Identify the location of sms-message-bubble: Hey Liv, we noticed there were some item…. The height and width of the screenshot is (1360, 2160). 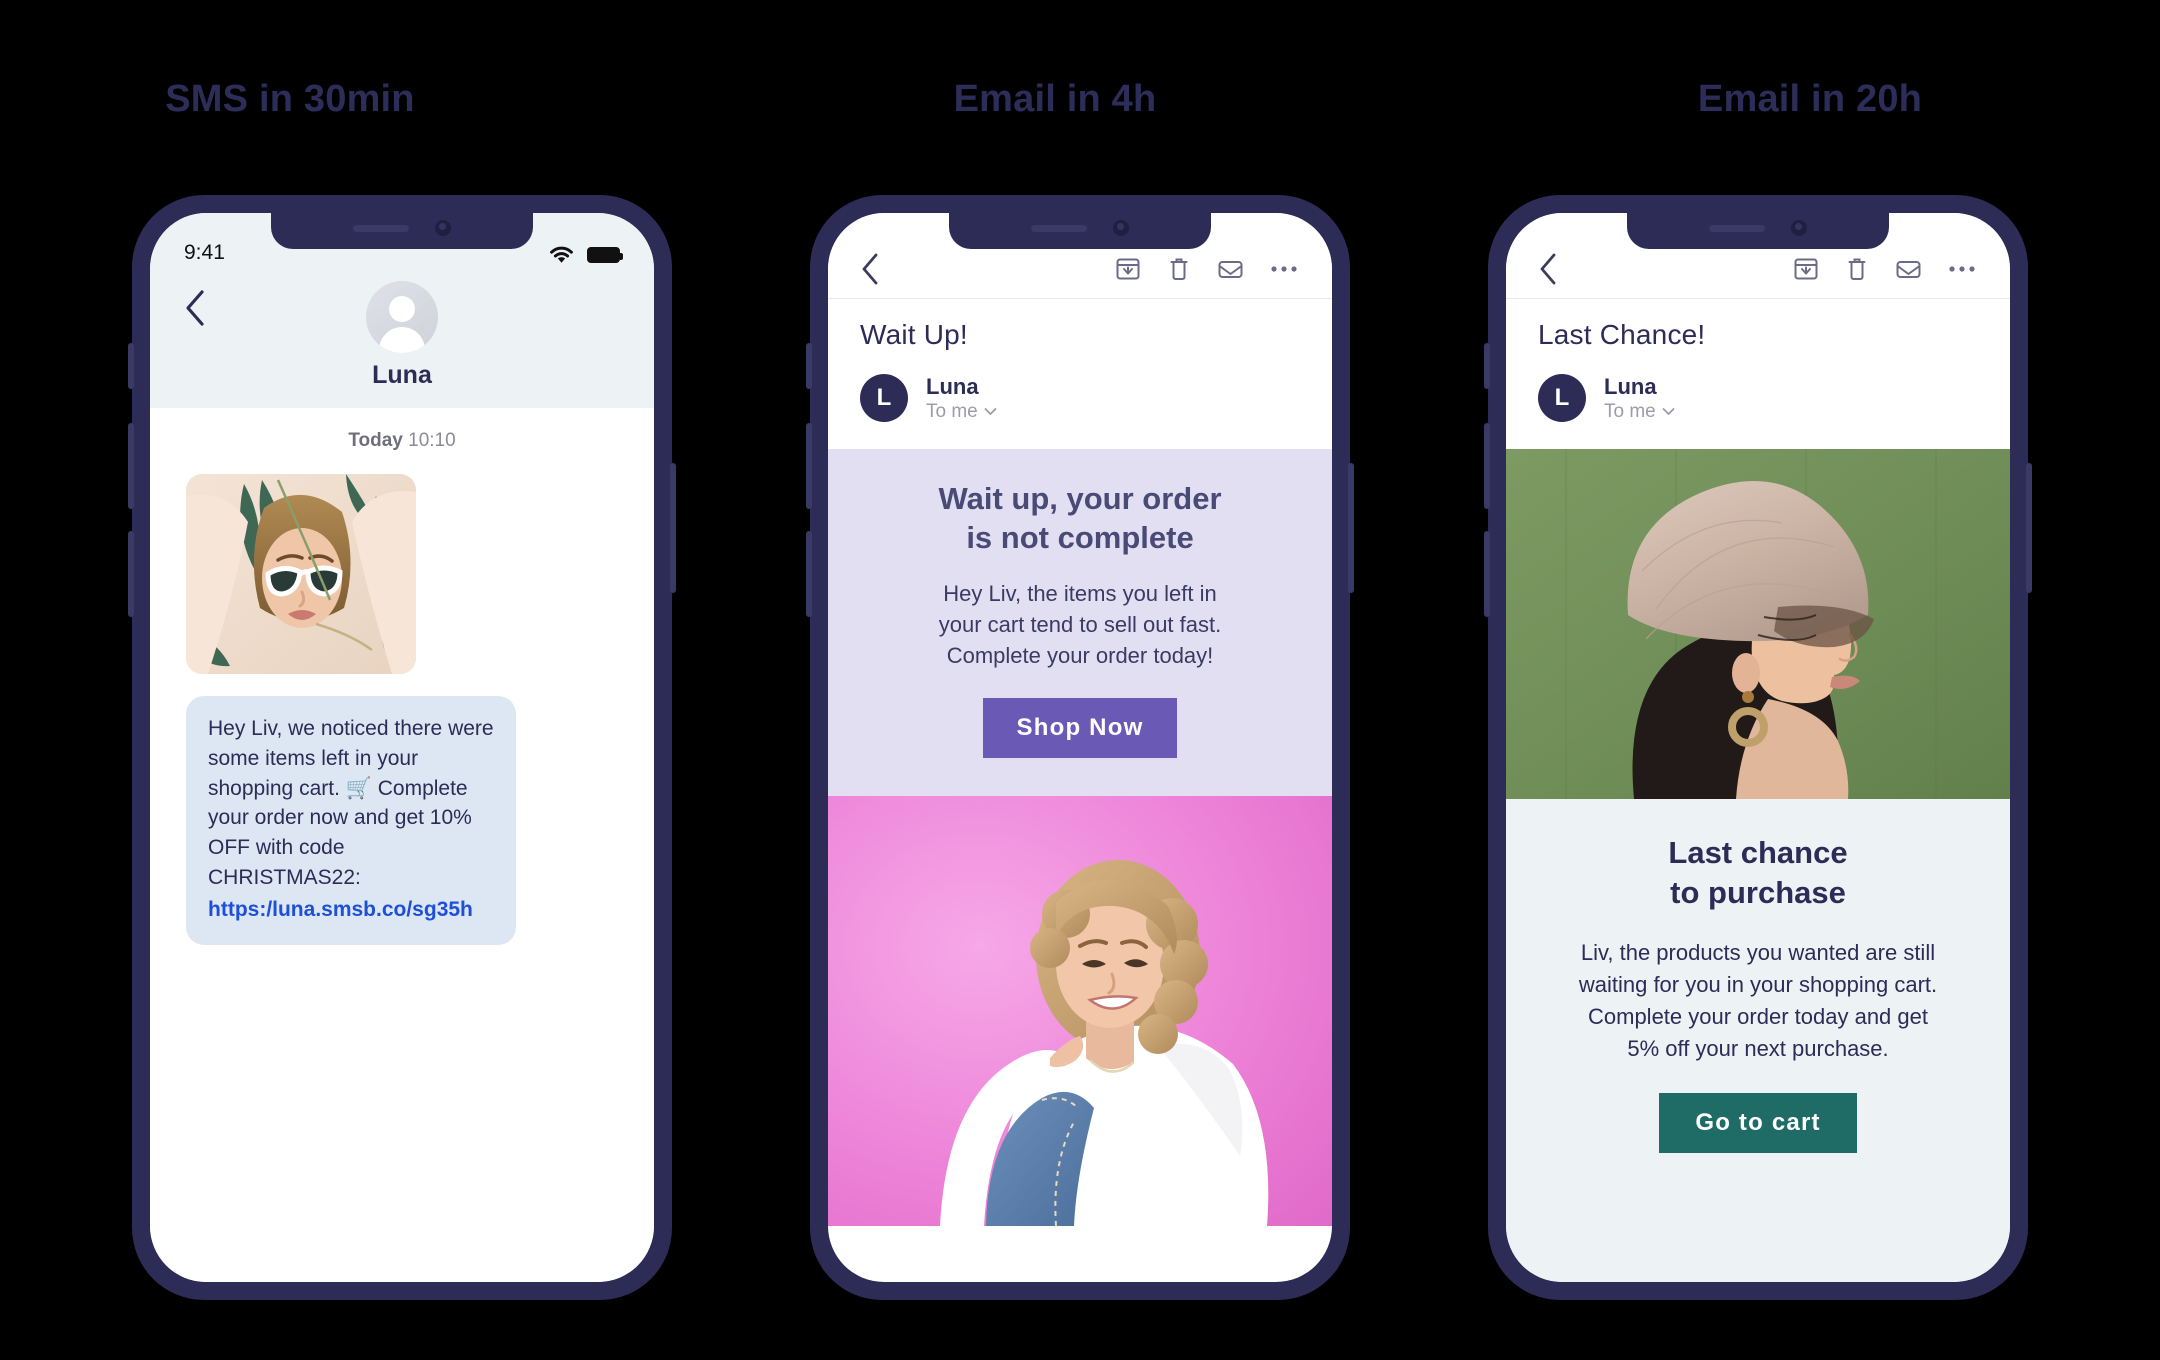
(351, 820).